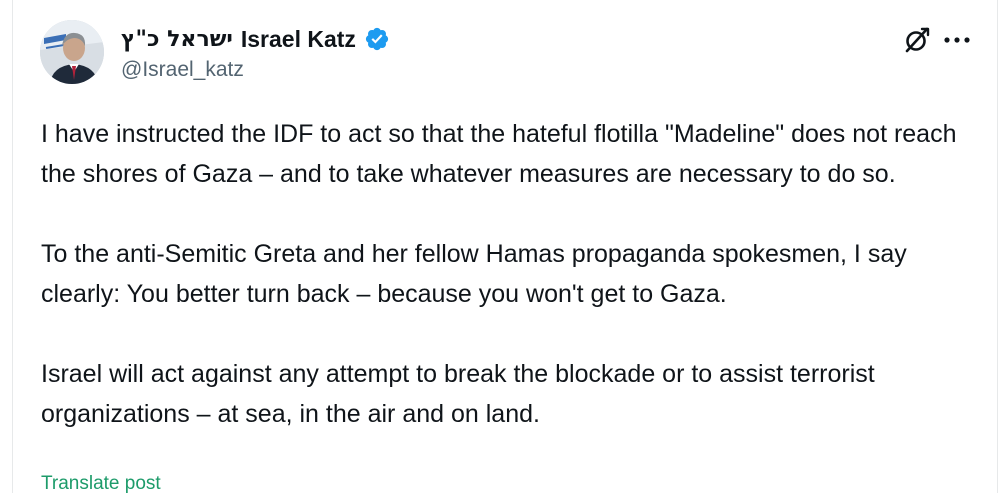 This screenshot has height=495, width=1000. I want to click on author-name-english: Israel Katz, so click(298, 39).